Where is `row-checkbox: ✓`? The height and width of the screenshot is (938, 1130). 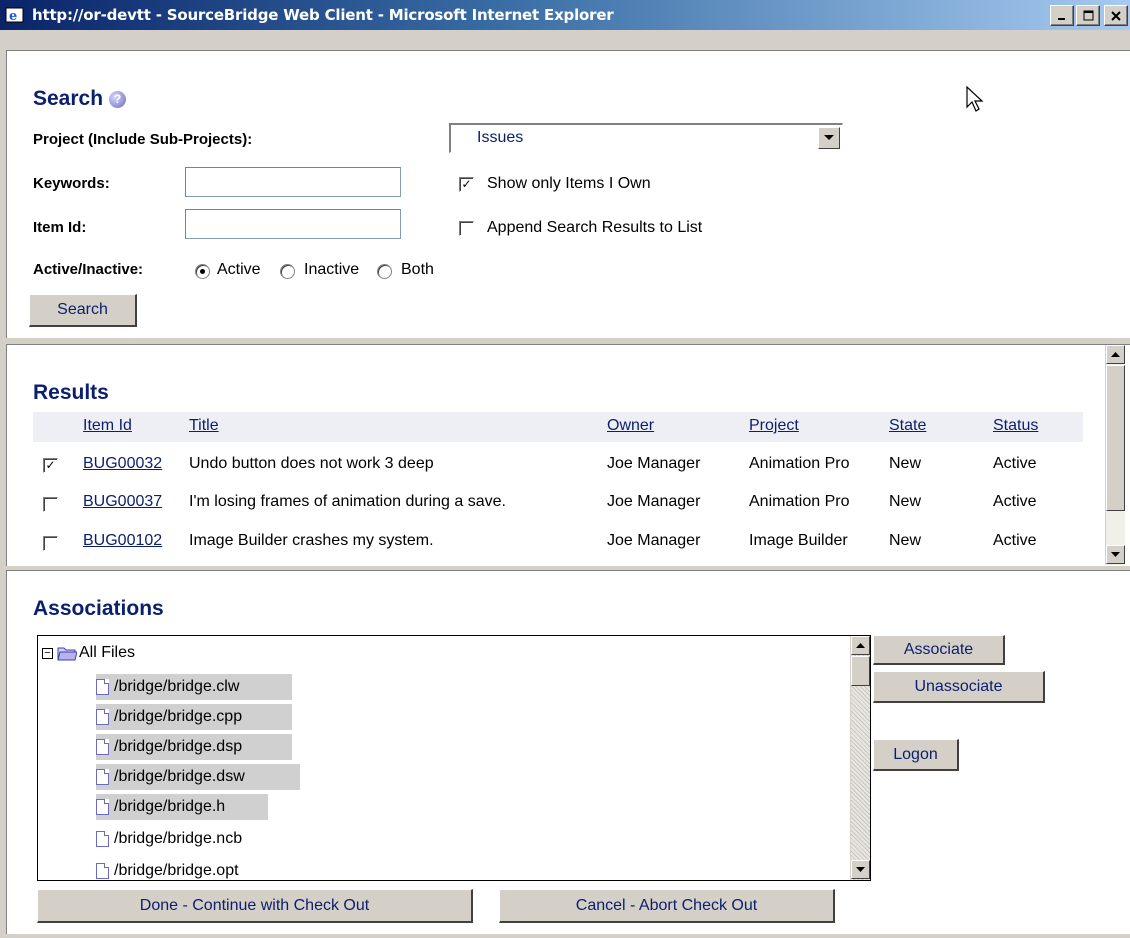
row-checkbox: ✓ is located at coordinates (50, 465).